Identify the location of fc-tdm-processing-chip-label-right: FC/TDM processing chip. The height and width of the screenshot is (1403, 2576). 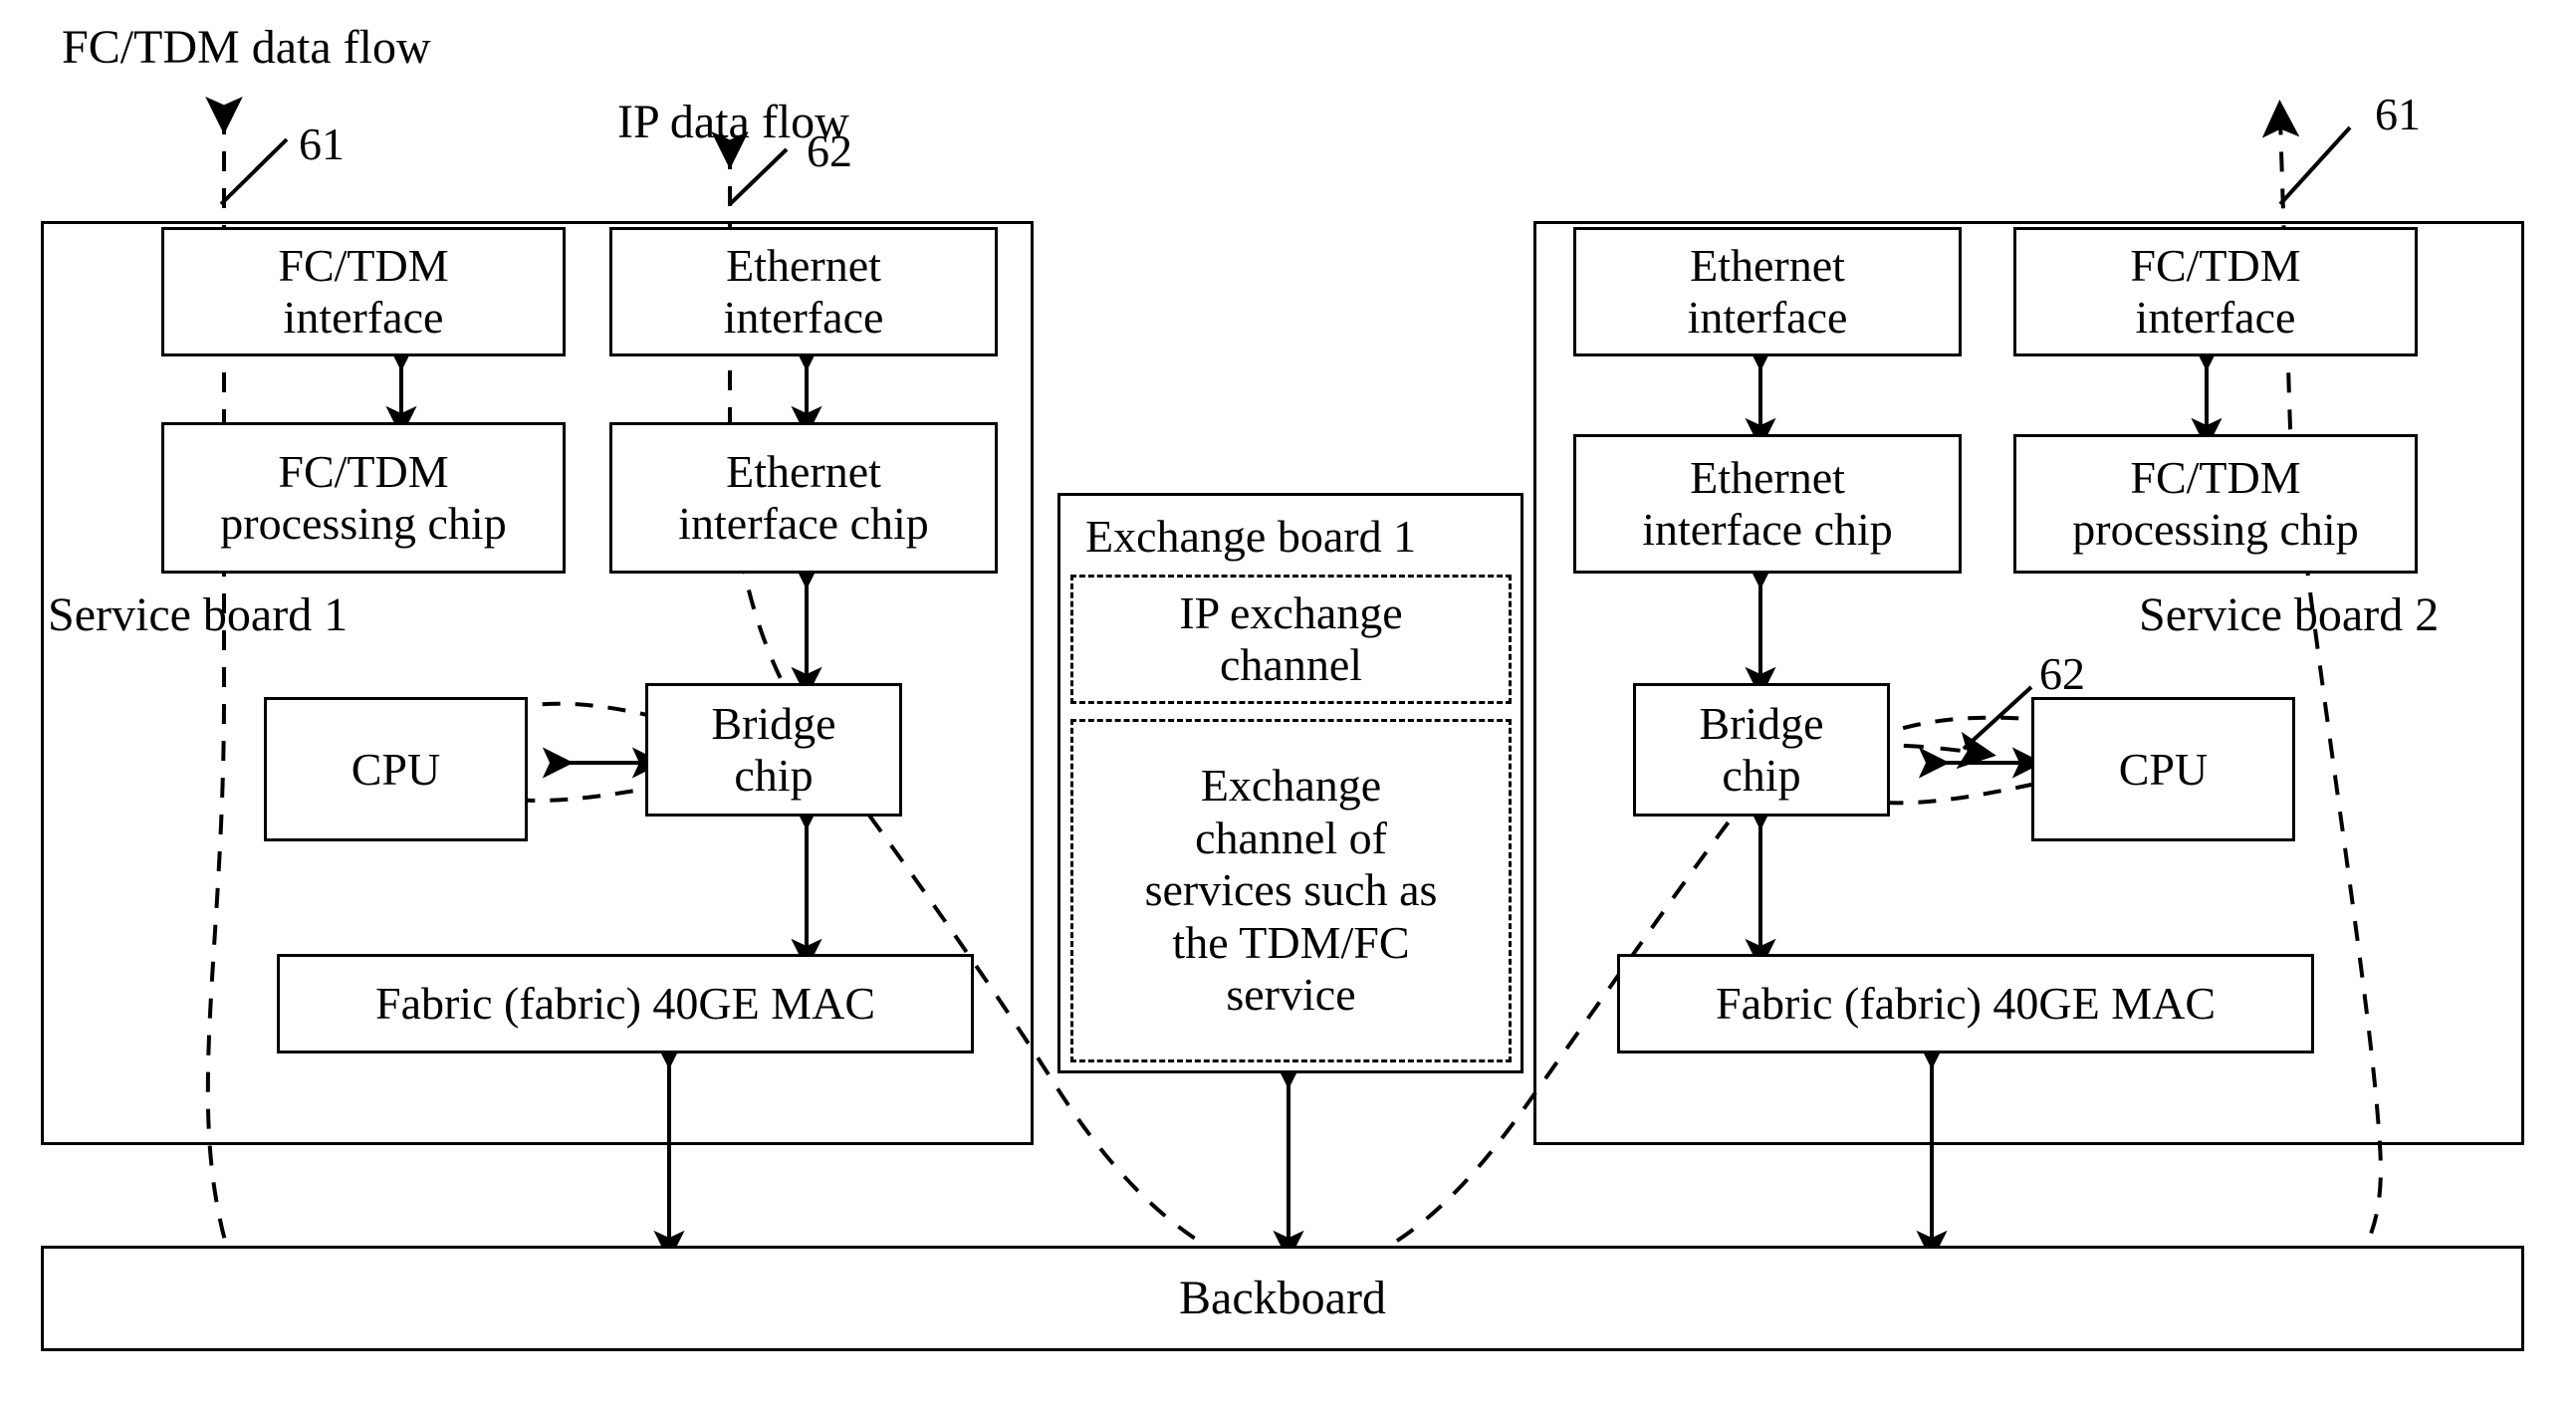
(2215, 503).